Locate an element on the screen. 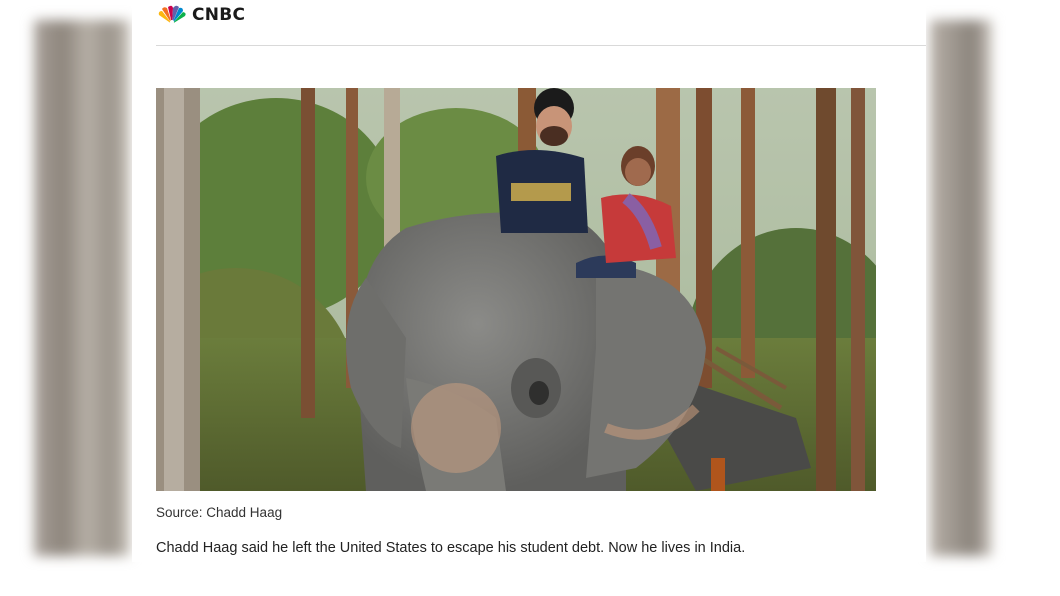  header-divider is located at coordinates (541, 45).